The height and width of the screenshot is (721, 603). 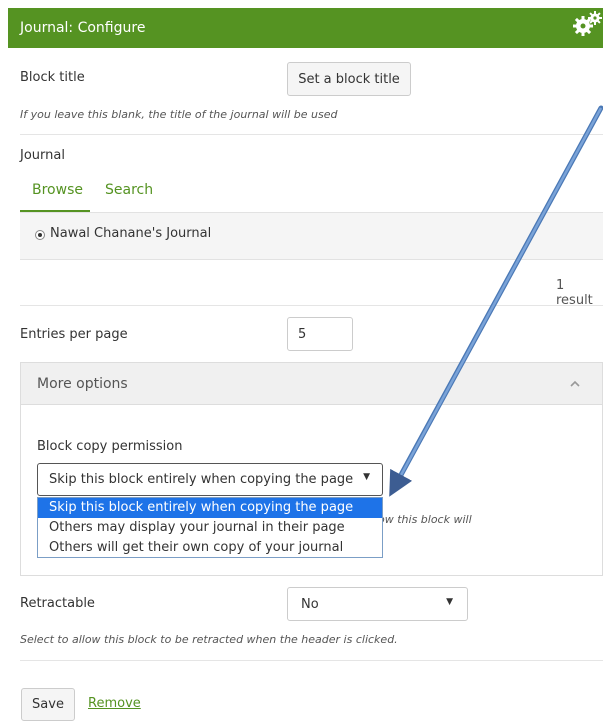 I want to click on tab-search: Search, so click(x=129, y=190).